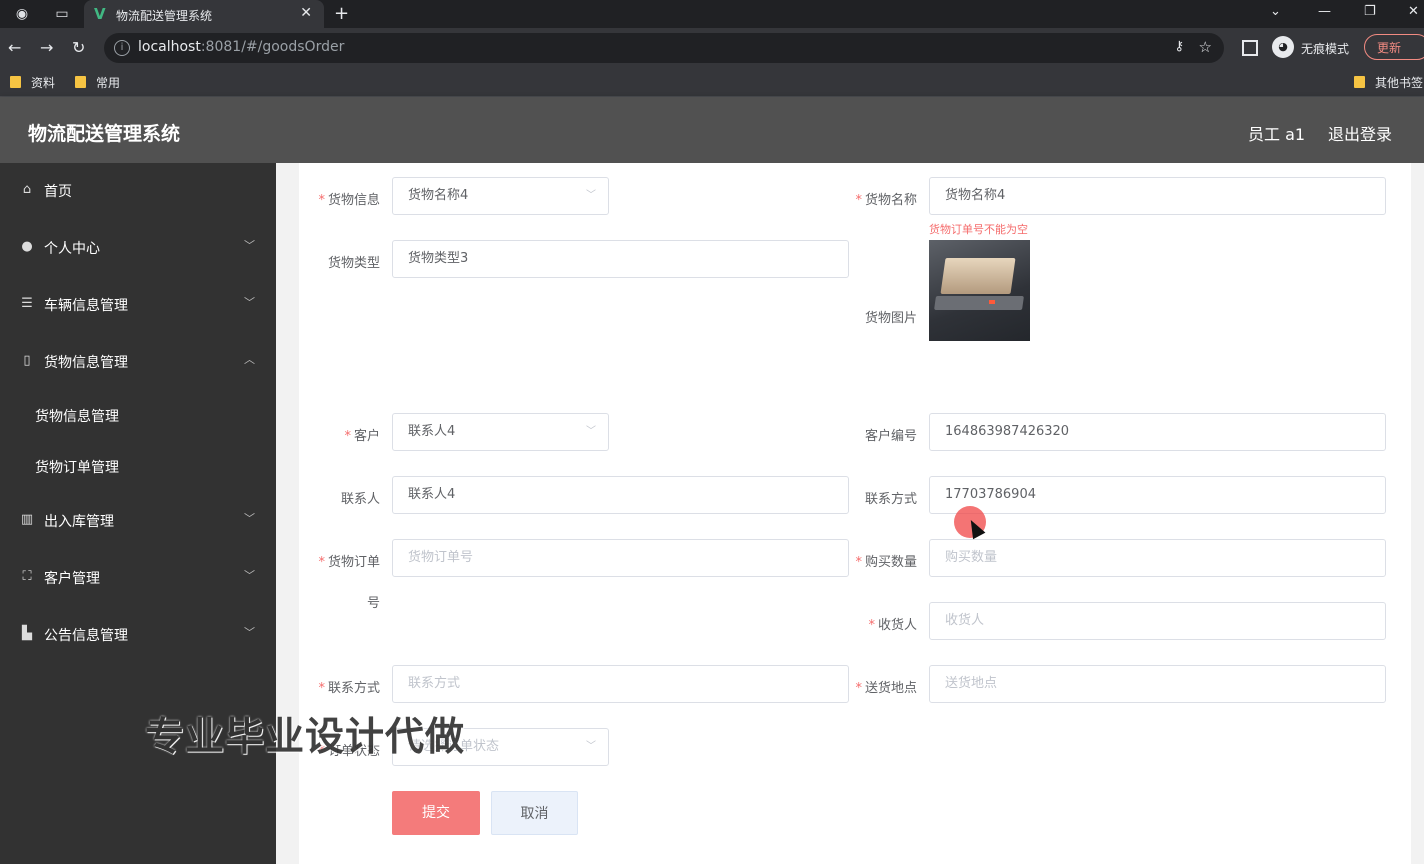 This screenshot has height=864, width=1424. I want to click on browser-tab-bar: ◉ ▭ V 物流配送管理系统 ✕ + ⌄ — ❐ ✕, so click(712, 14).